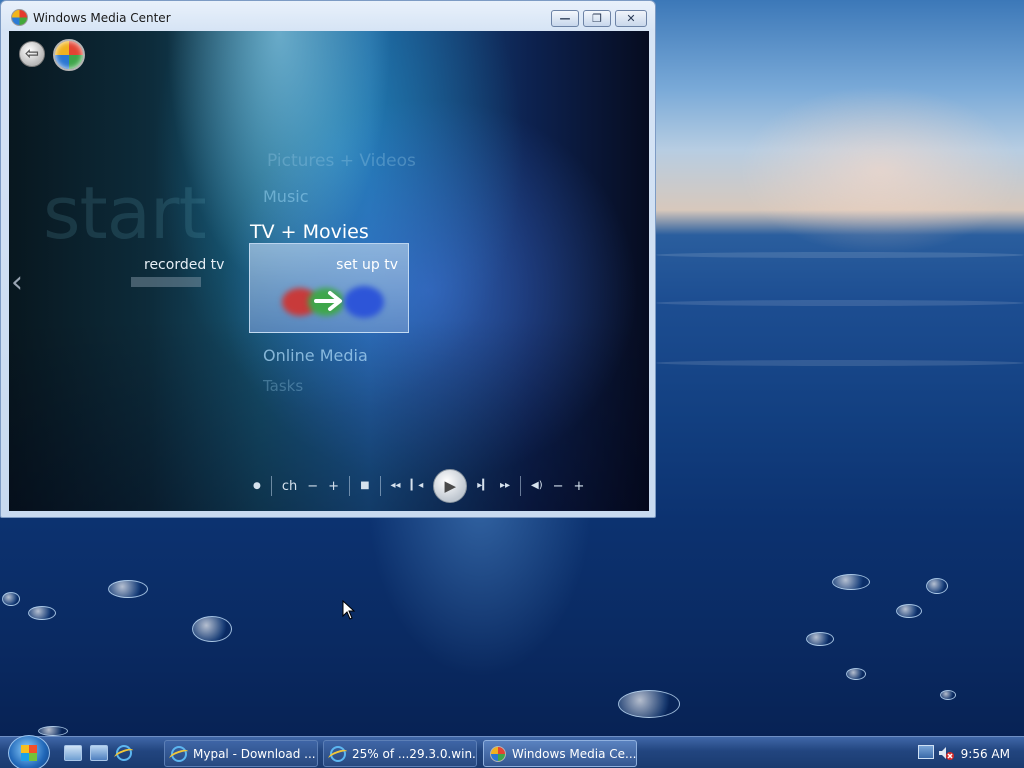  I want to click on scroll-left-arrow-icon: ‹, so click(17, 282).